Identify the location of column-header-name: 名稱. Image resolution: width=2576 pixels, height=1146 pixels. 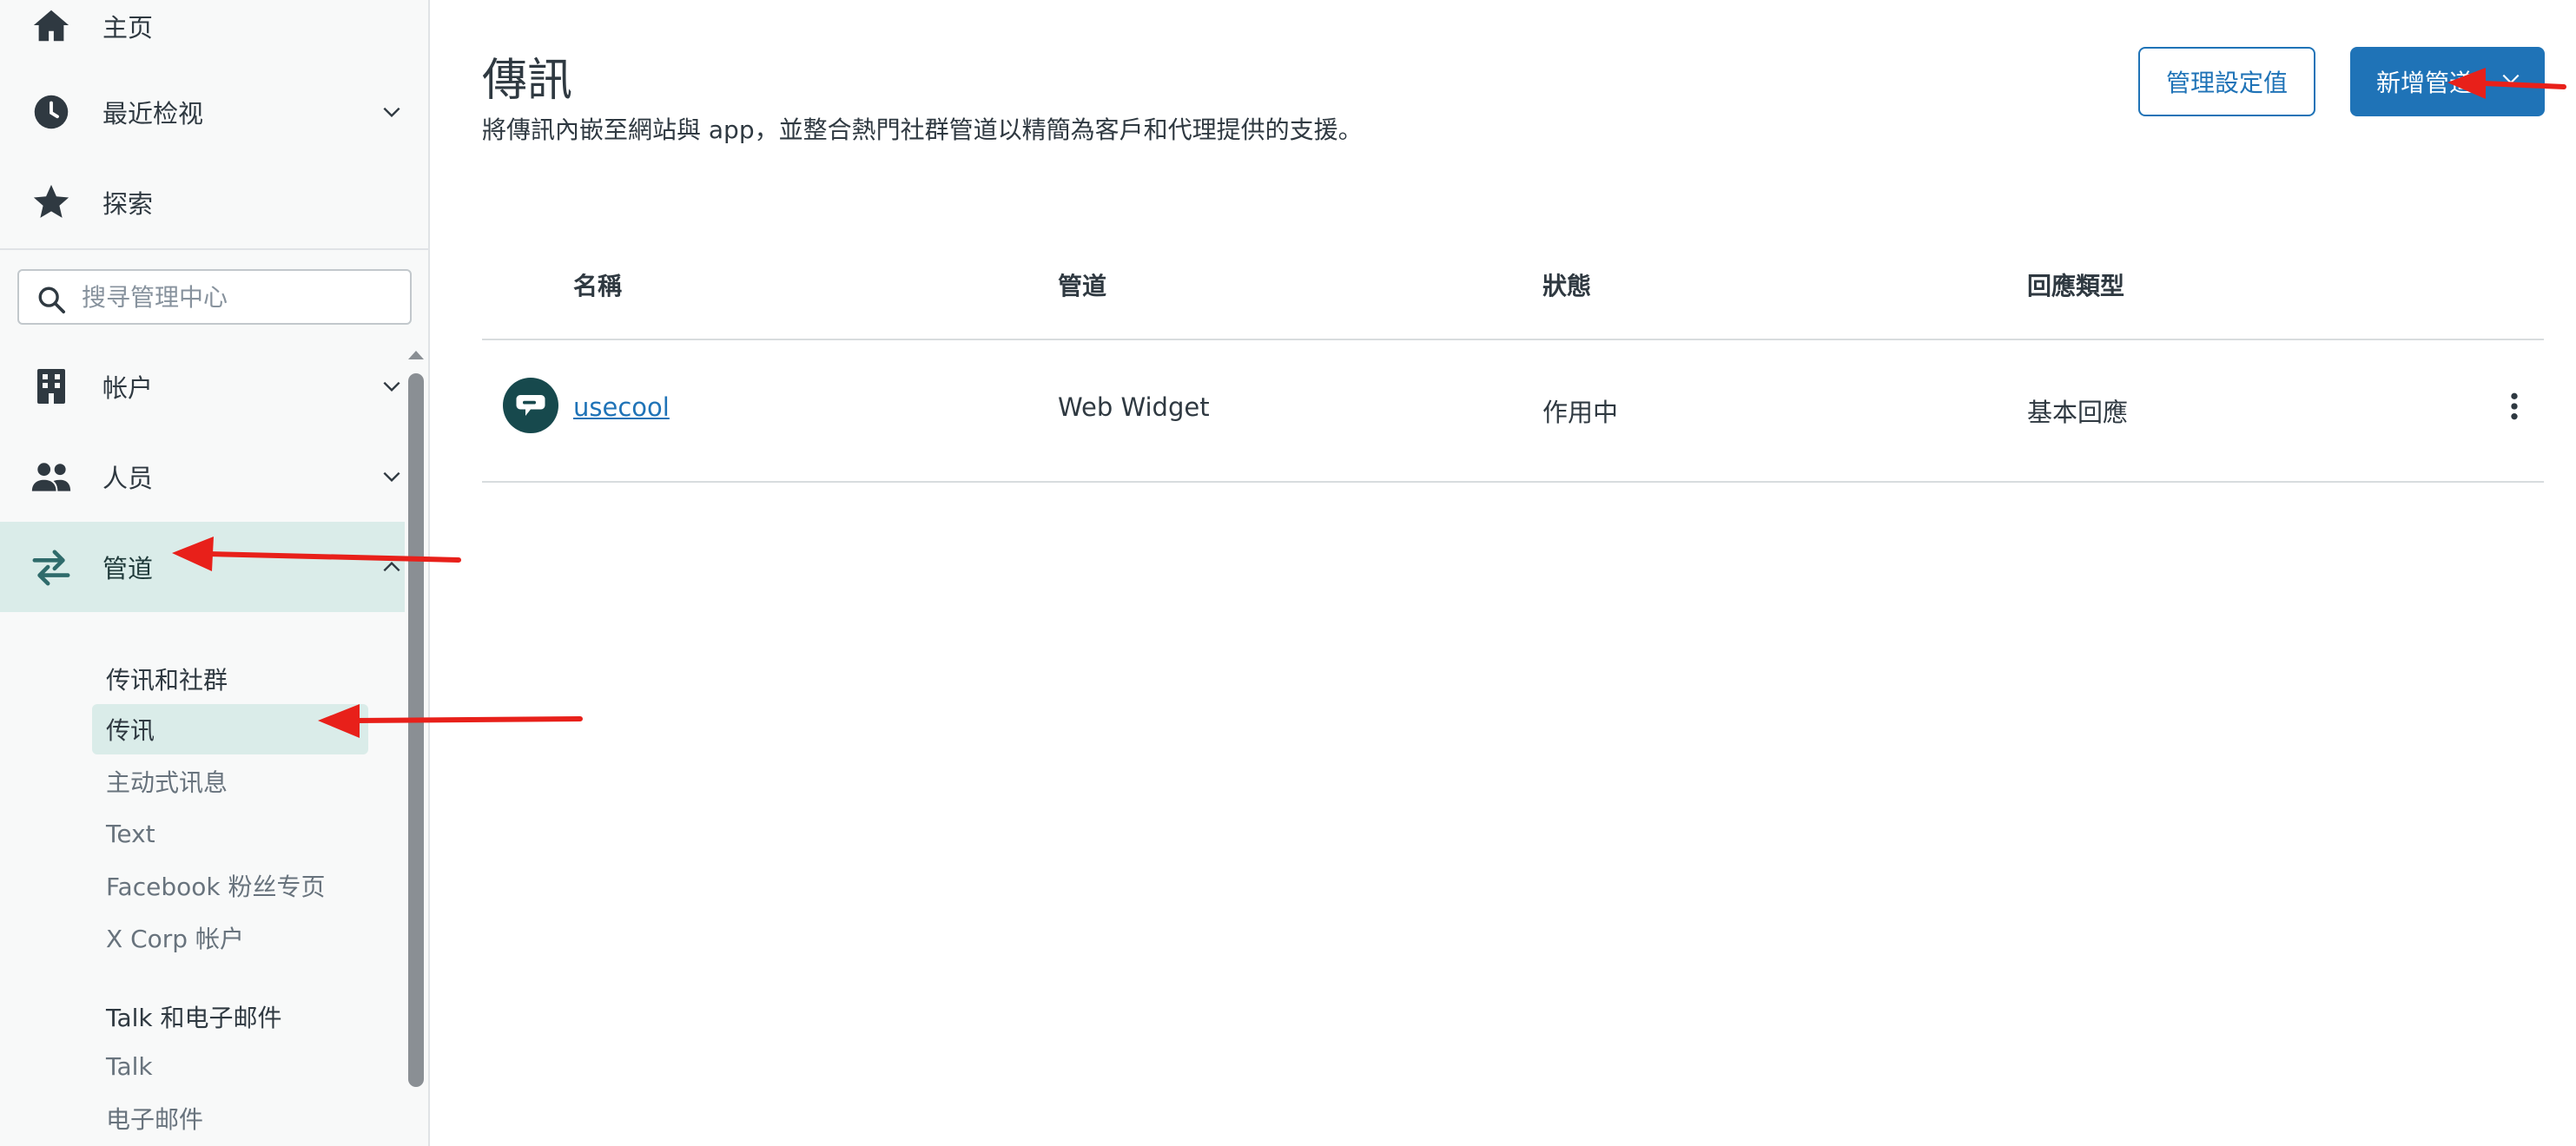
(597, 284).